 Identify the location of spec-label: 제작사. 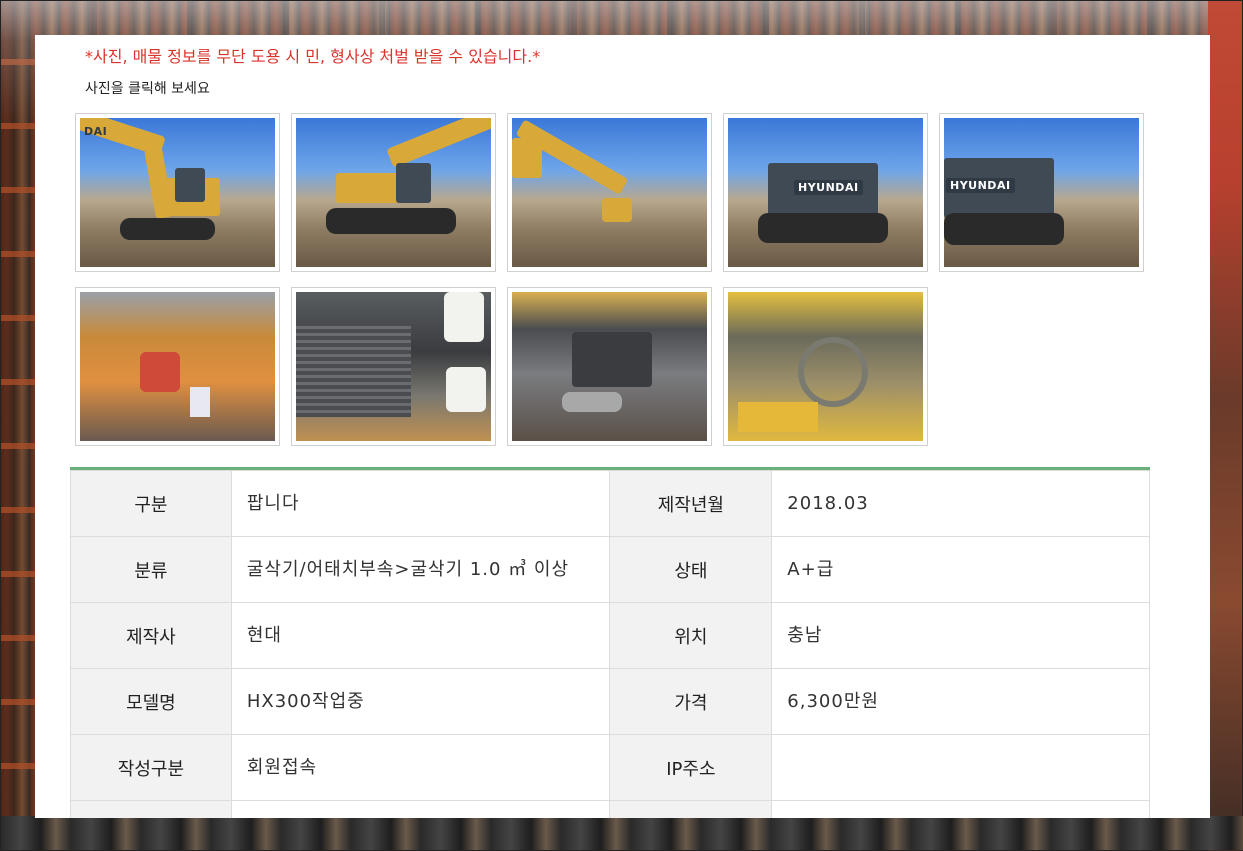
(151, 635).